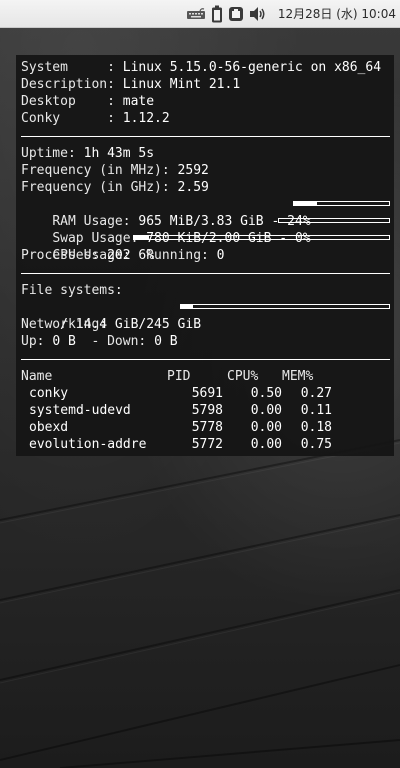 The width and height of the screenshot is (400, 768). What do you see at coordinates (80, 410) in the screenshot?
I see `process-name: systemd-udevd` at bounding box center [80, 410].